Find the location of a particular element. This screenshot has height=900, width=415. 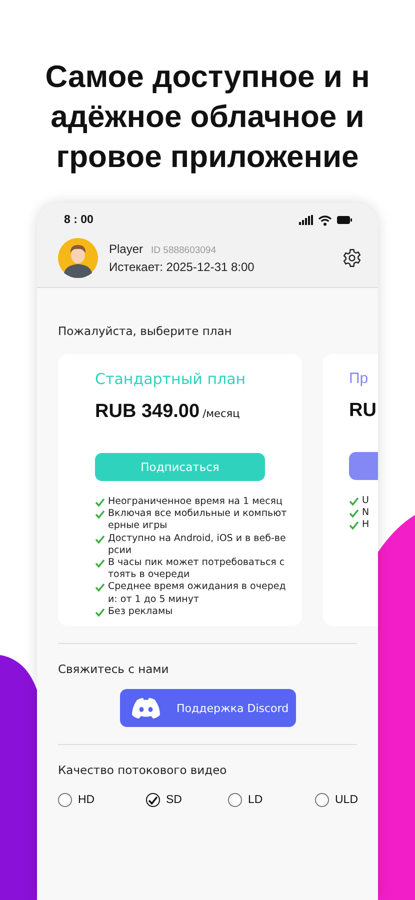

feature-text: H is located at coordinates (366, 525).